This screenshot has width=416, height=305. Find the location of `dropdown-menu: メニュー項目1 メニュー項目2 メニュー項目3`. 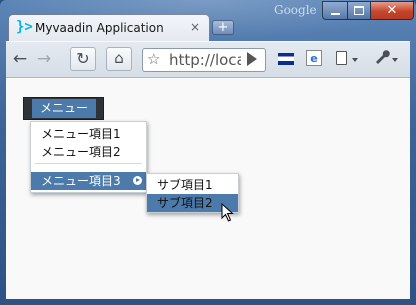

dropdown-menu: メニュー項目1 メニュー項目2 メニュー項目3 is located at coordinates (88, 157).